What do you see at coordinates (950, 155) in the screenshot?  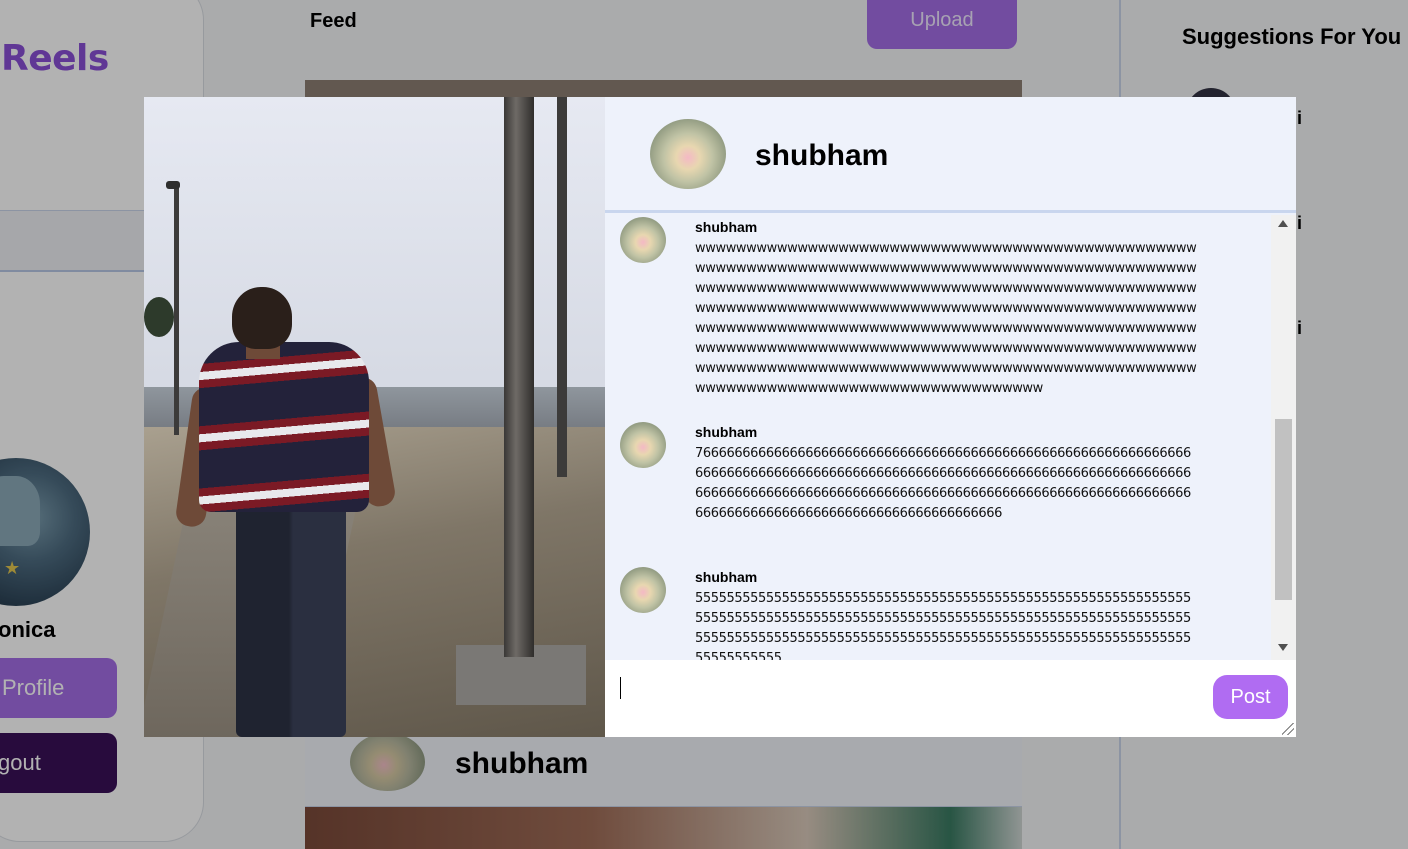 I see `modal-header: shubham` at bounding box center [950, 155].